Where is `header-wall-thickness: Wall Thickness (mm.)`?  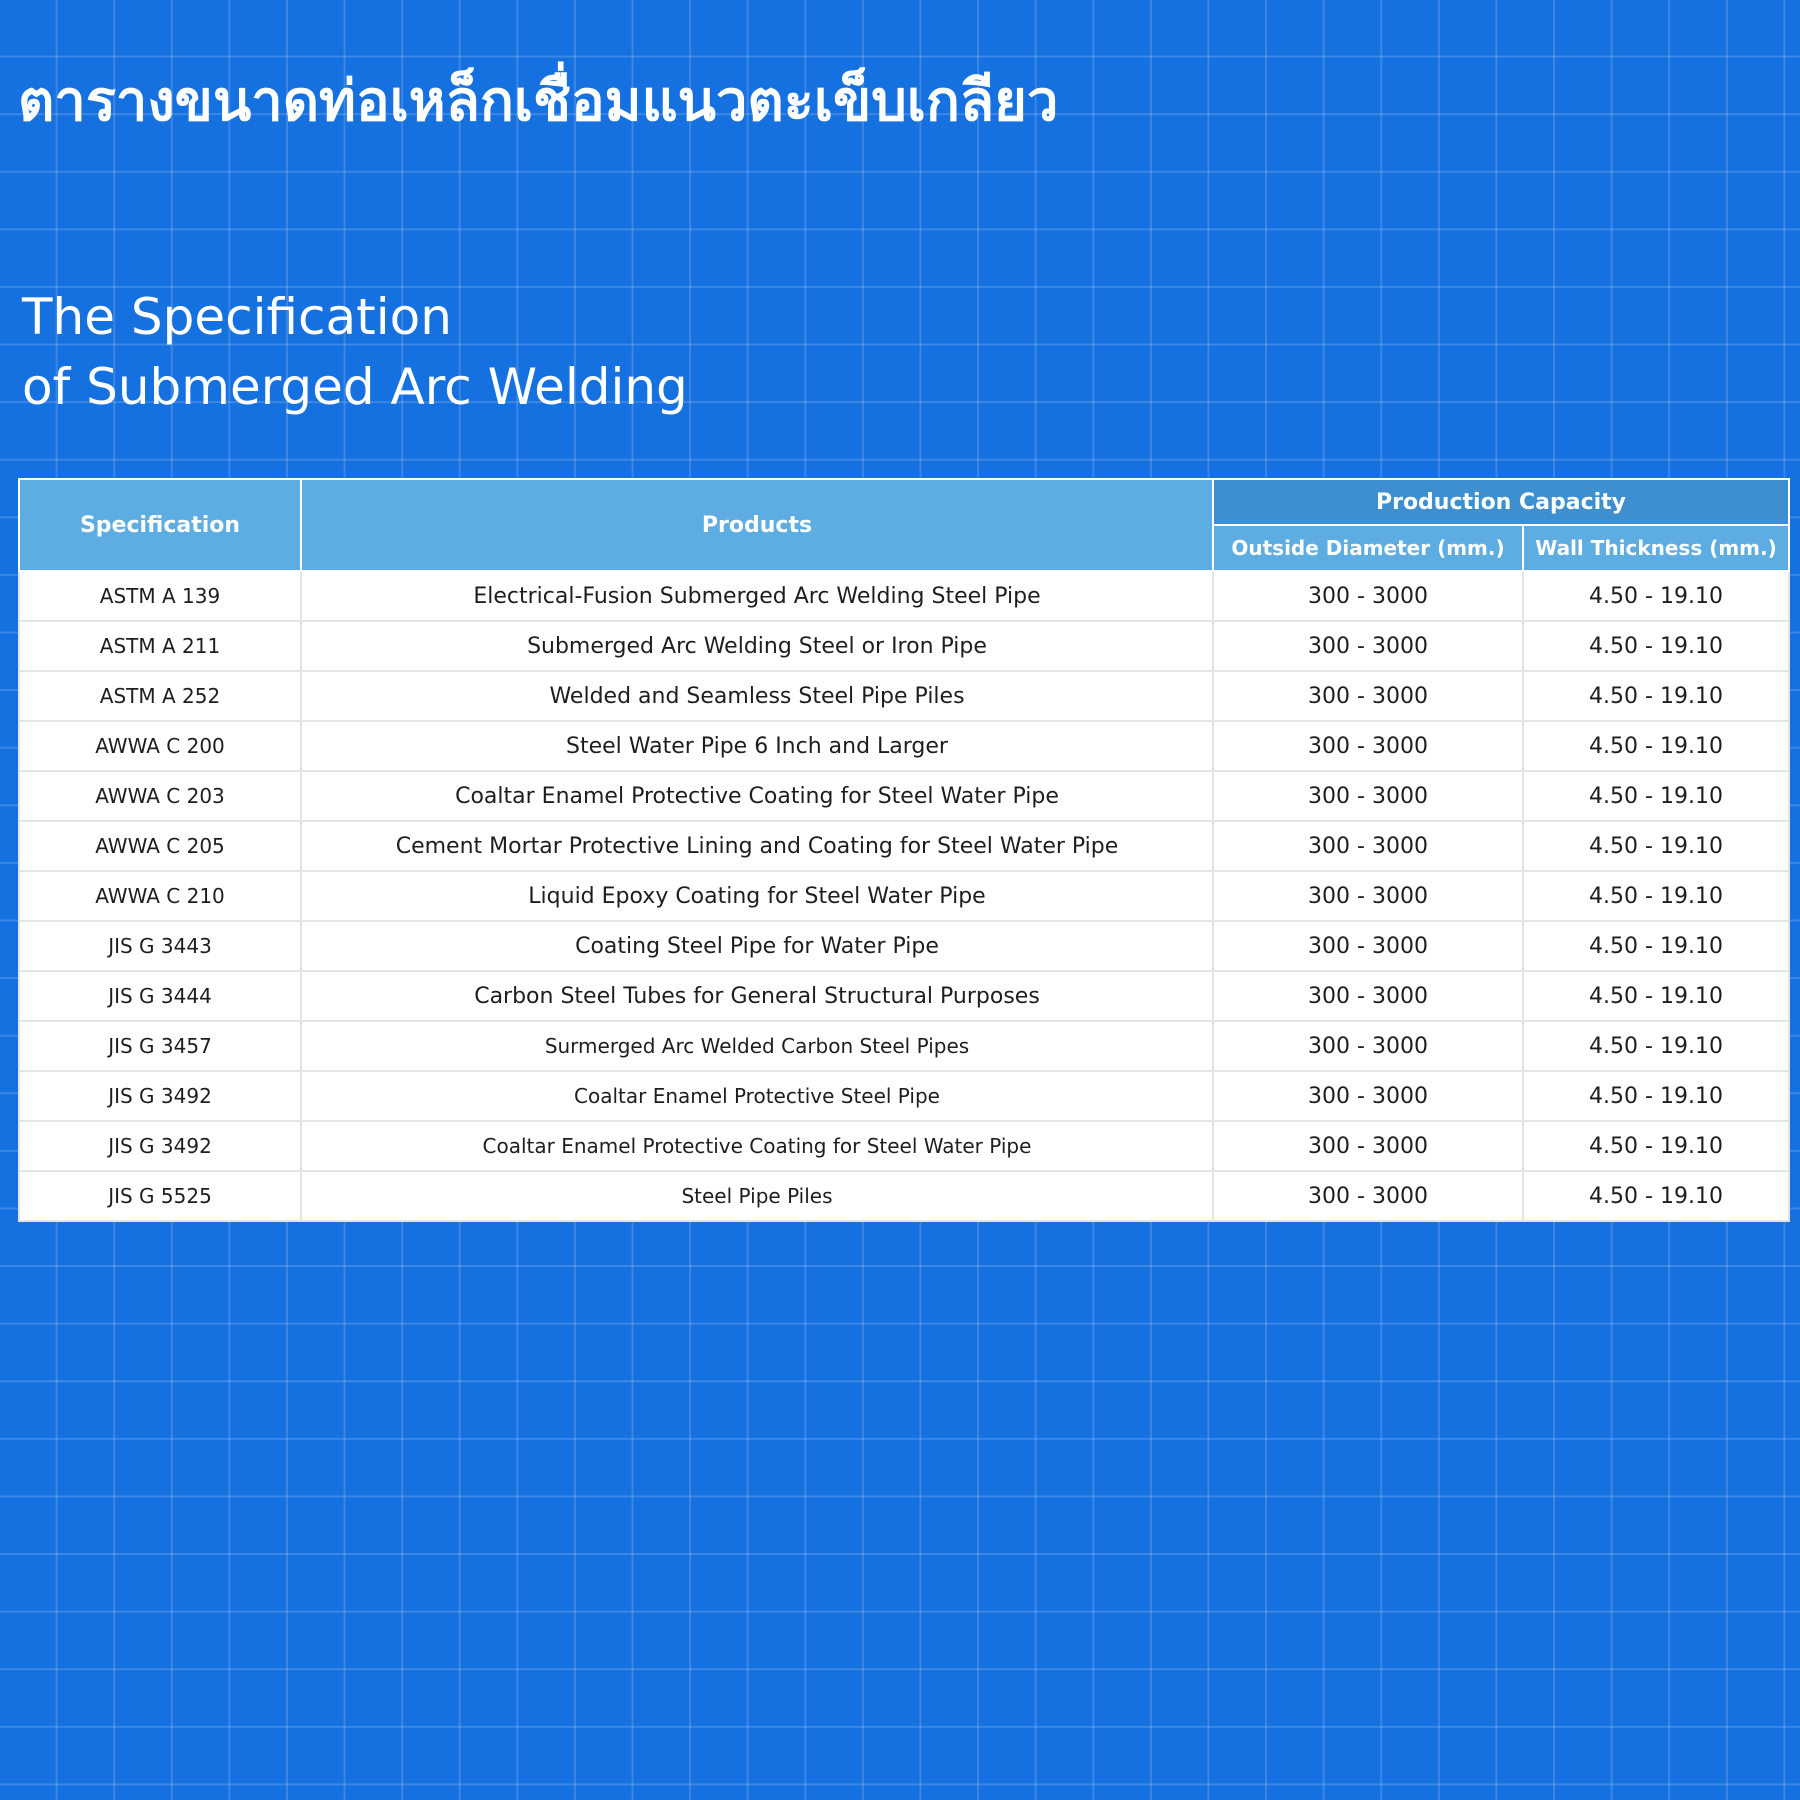
header-wall-thickness: Wall Thickness (mm.) is located at coordinates (1656, 548).